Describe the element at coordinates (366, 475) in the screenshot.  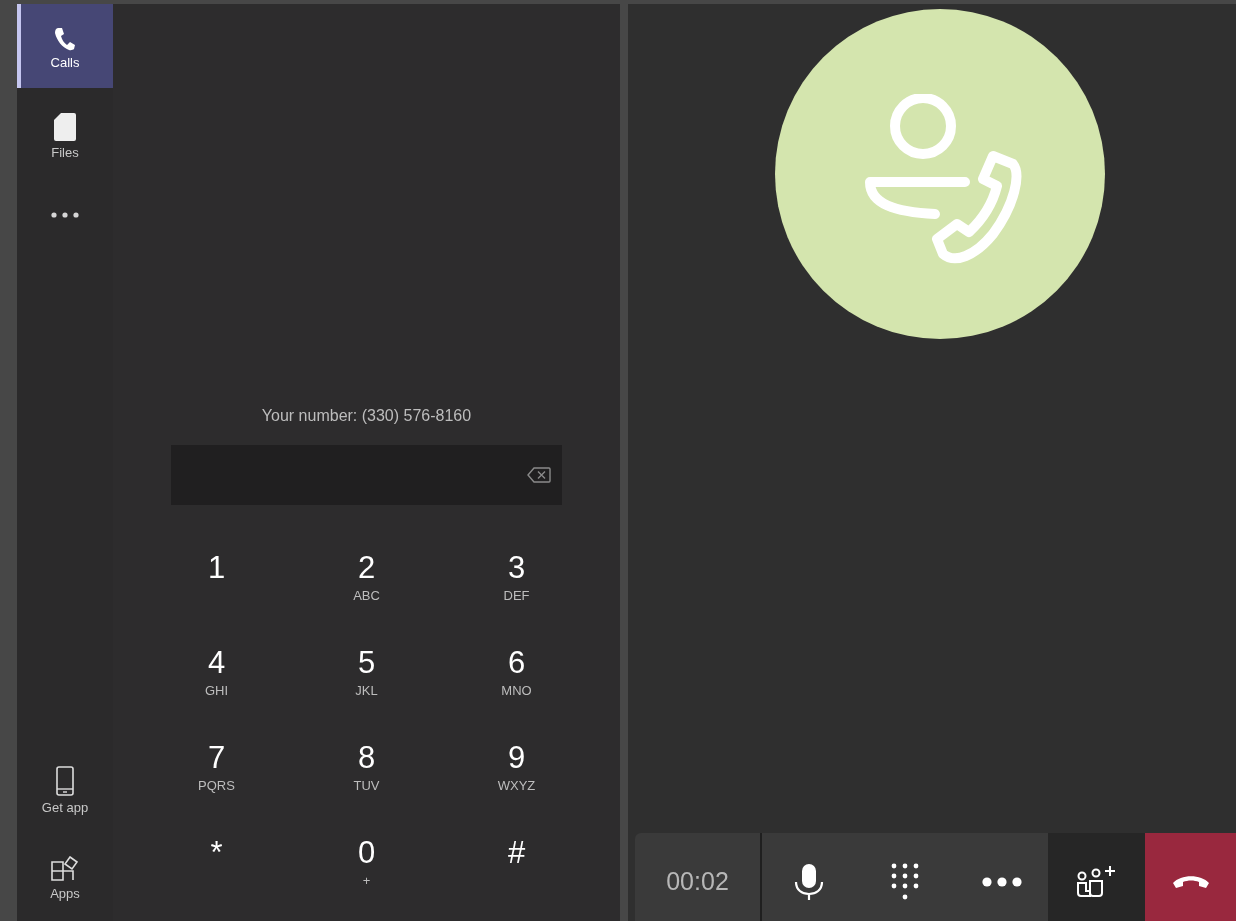
I see `number-input-field` at that location.